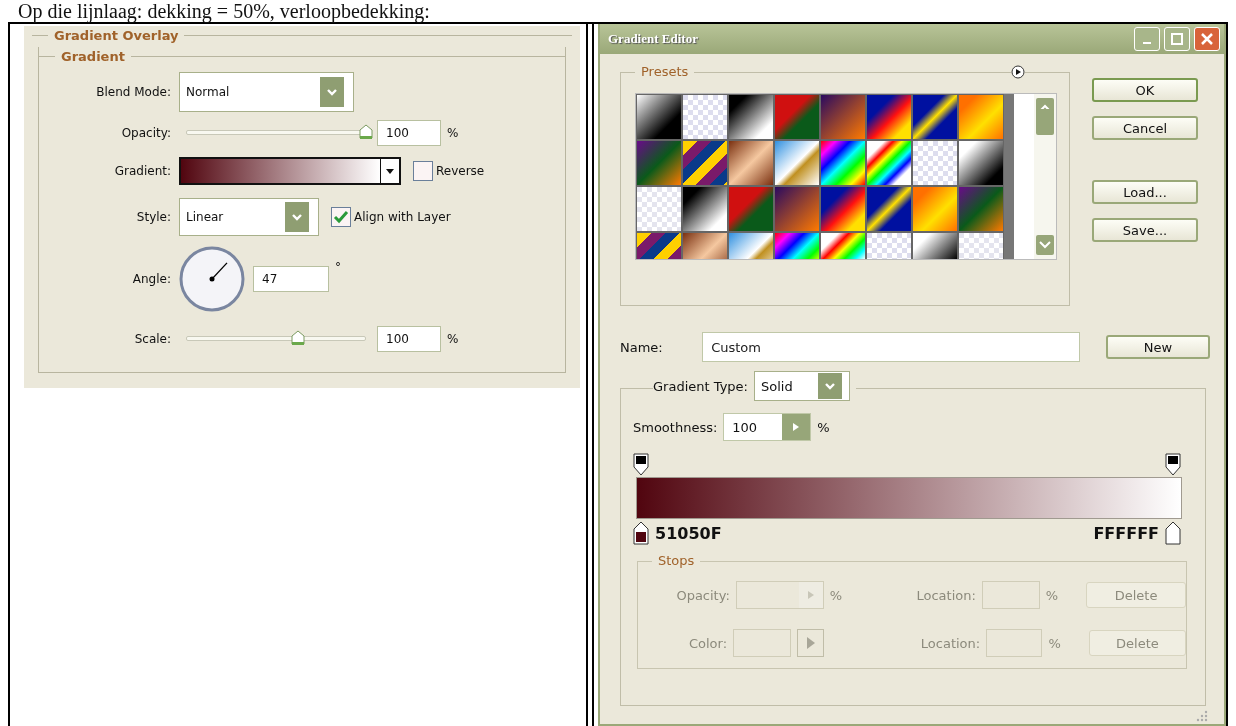 This screenshot has height=726, width=1236. I want to click on angle-field: 47, so click(291, 279).